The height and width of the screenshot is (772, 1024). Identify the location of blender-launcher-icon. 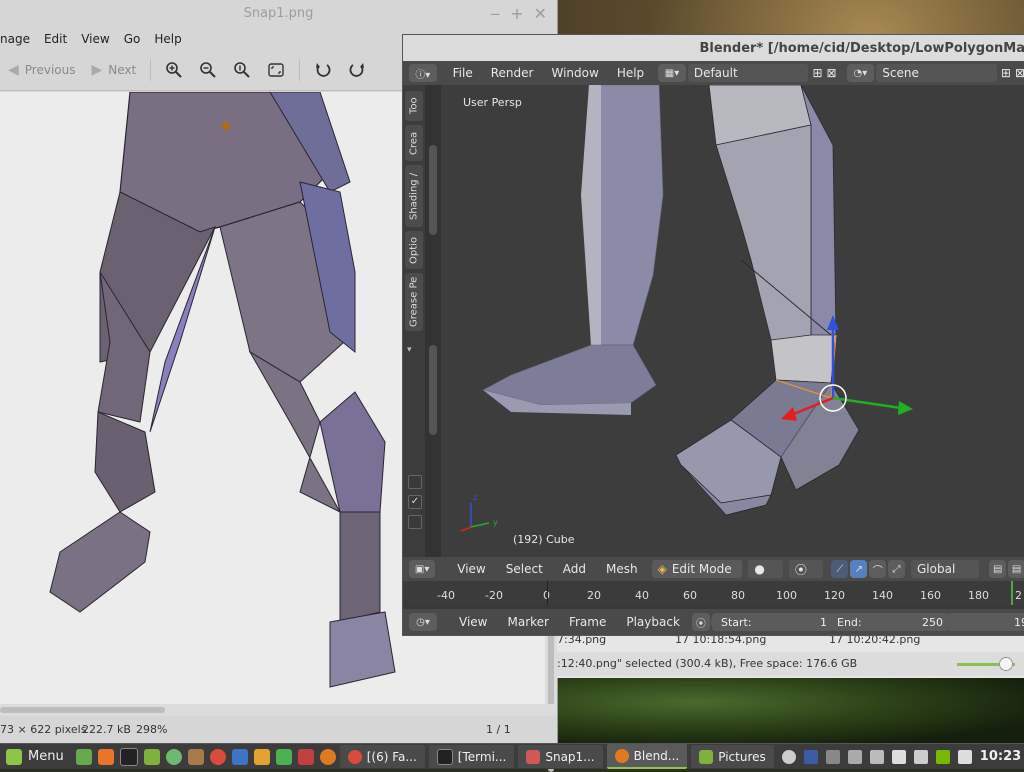
(327, 756).